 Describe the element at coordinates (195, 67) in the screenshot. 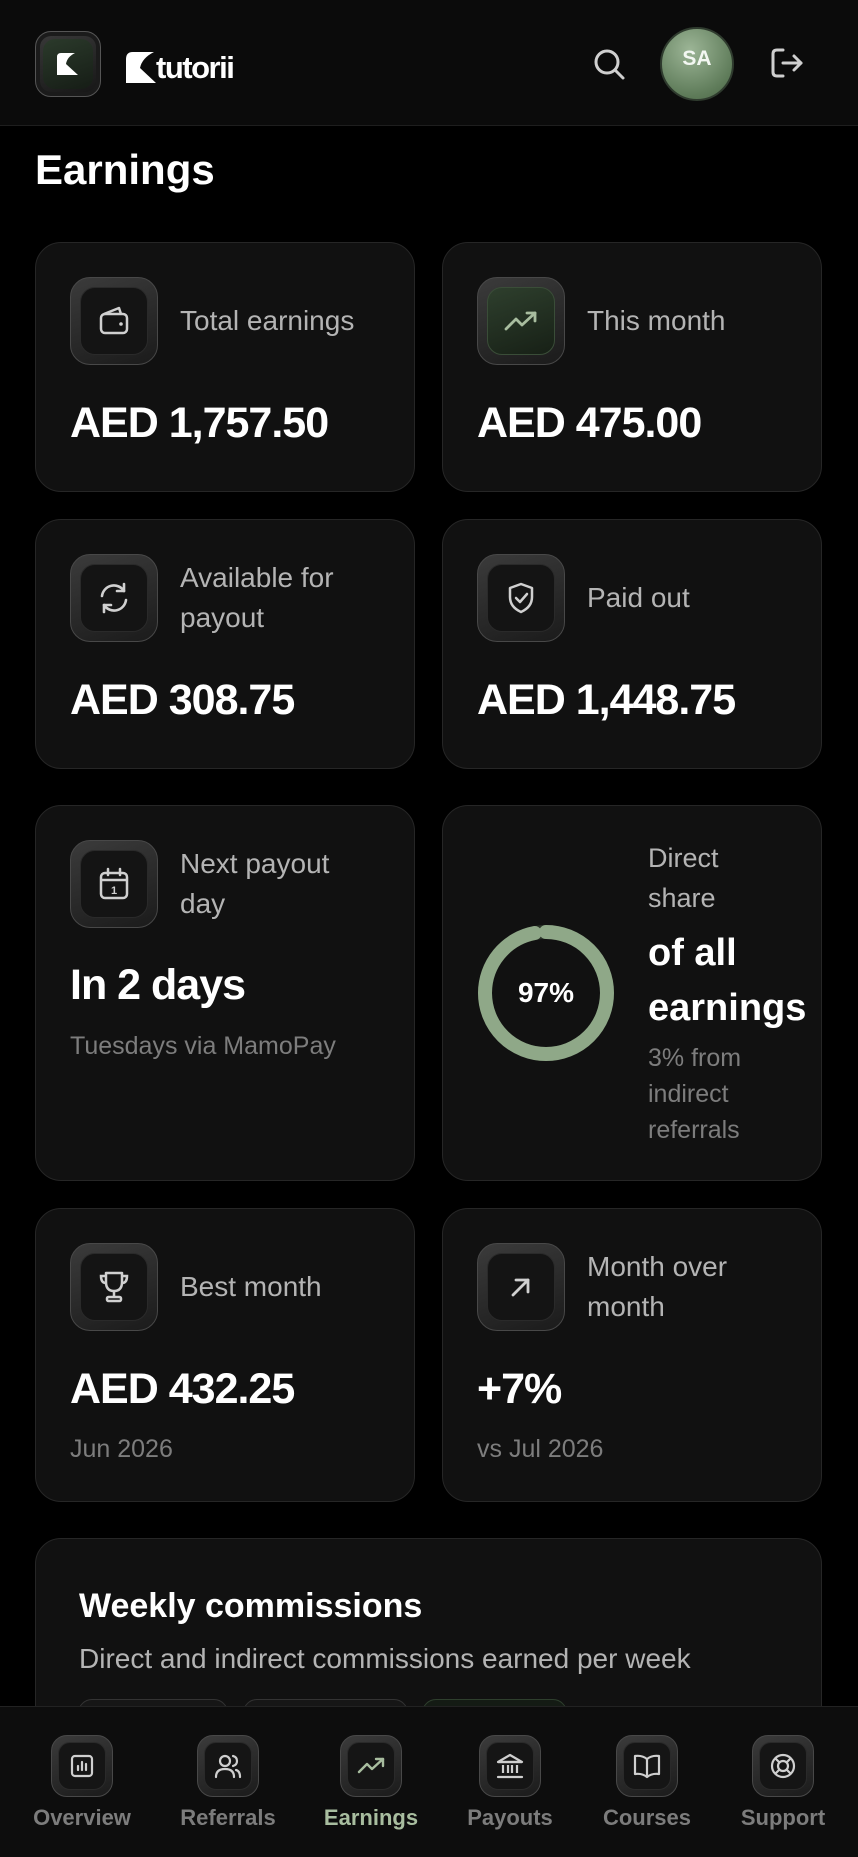

I see `brand-name: tutorii` at that location.